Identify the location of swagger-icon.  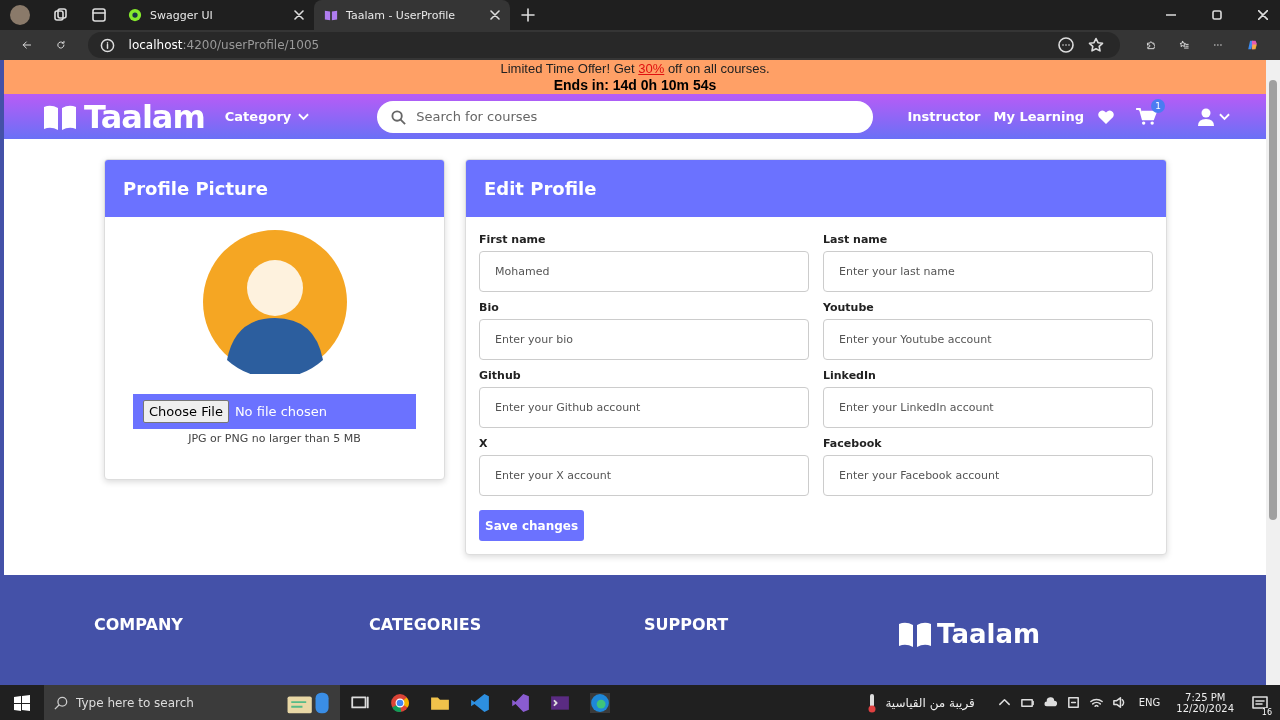
(135, 15).